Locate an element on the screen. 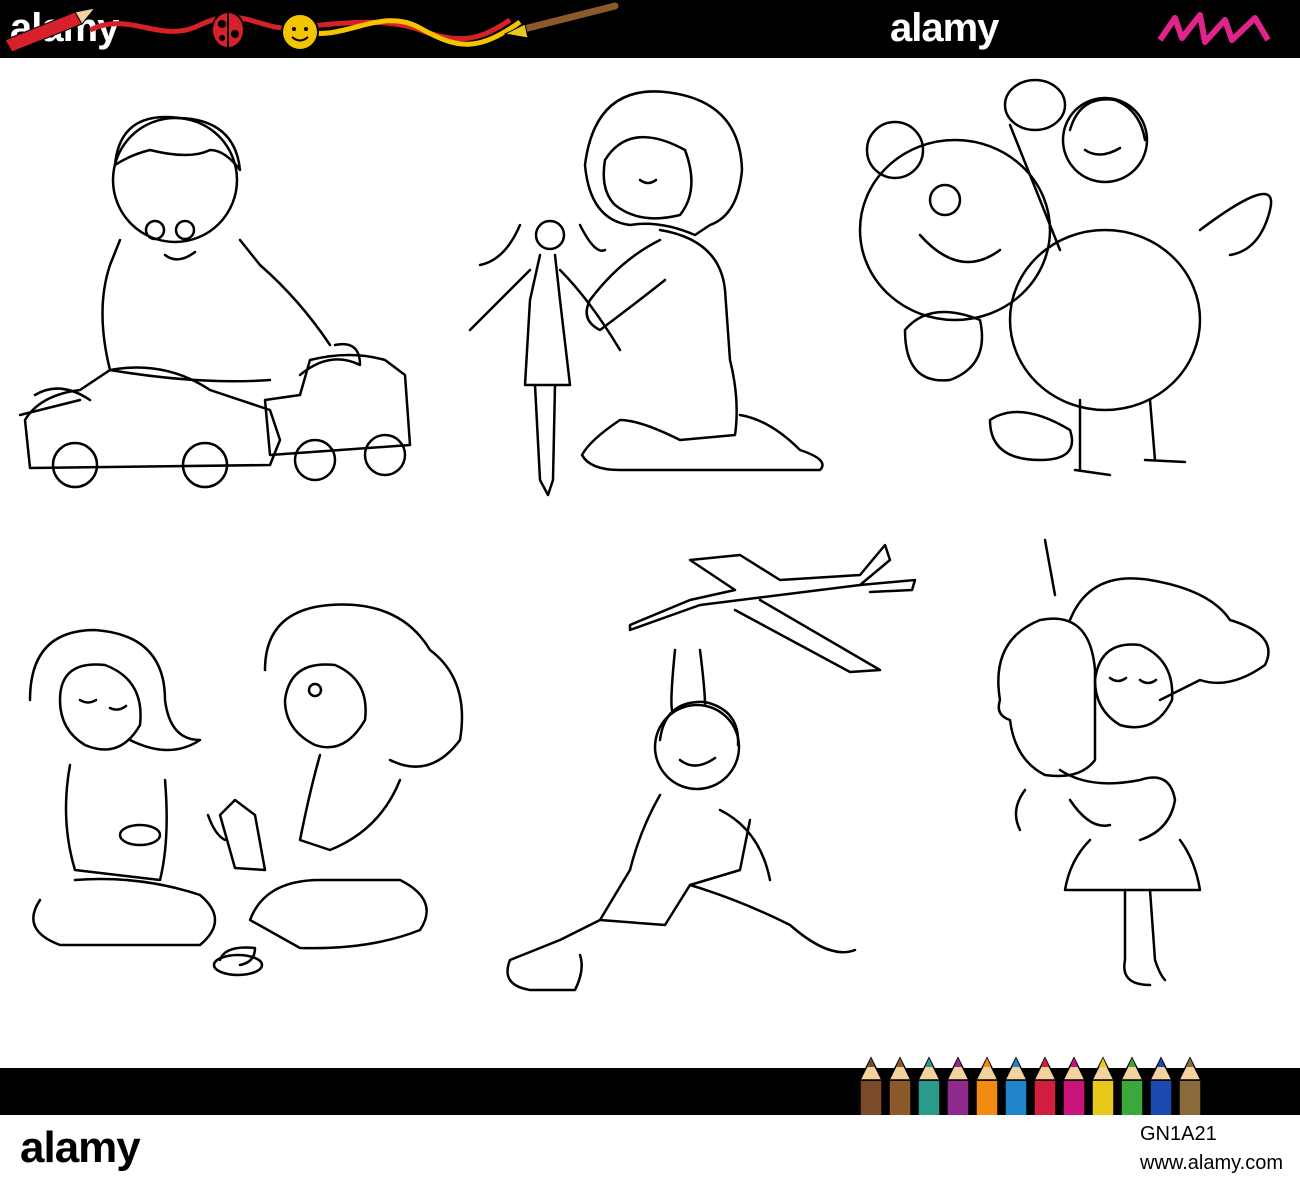 This screenshot has height=1191, width=1300. colored-pencils is located at coordinates (1030, 1096).